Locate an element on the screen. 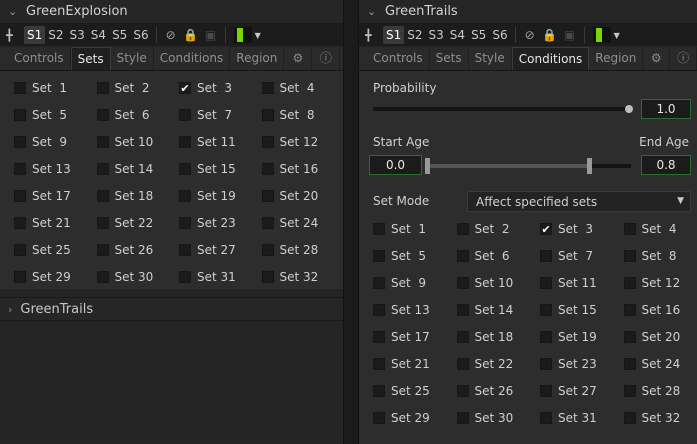 This screenshot has height=444, width=697. set-checkbox-17: Set 17 is located at coordinates (55, 196).